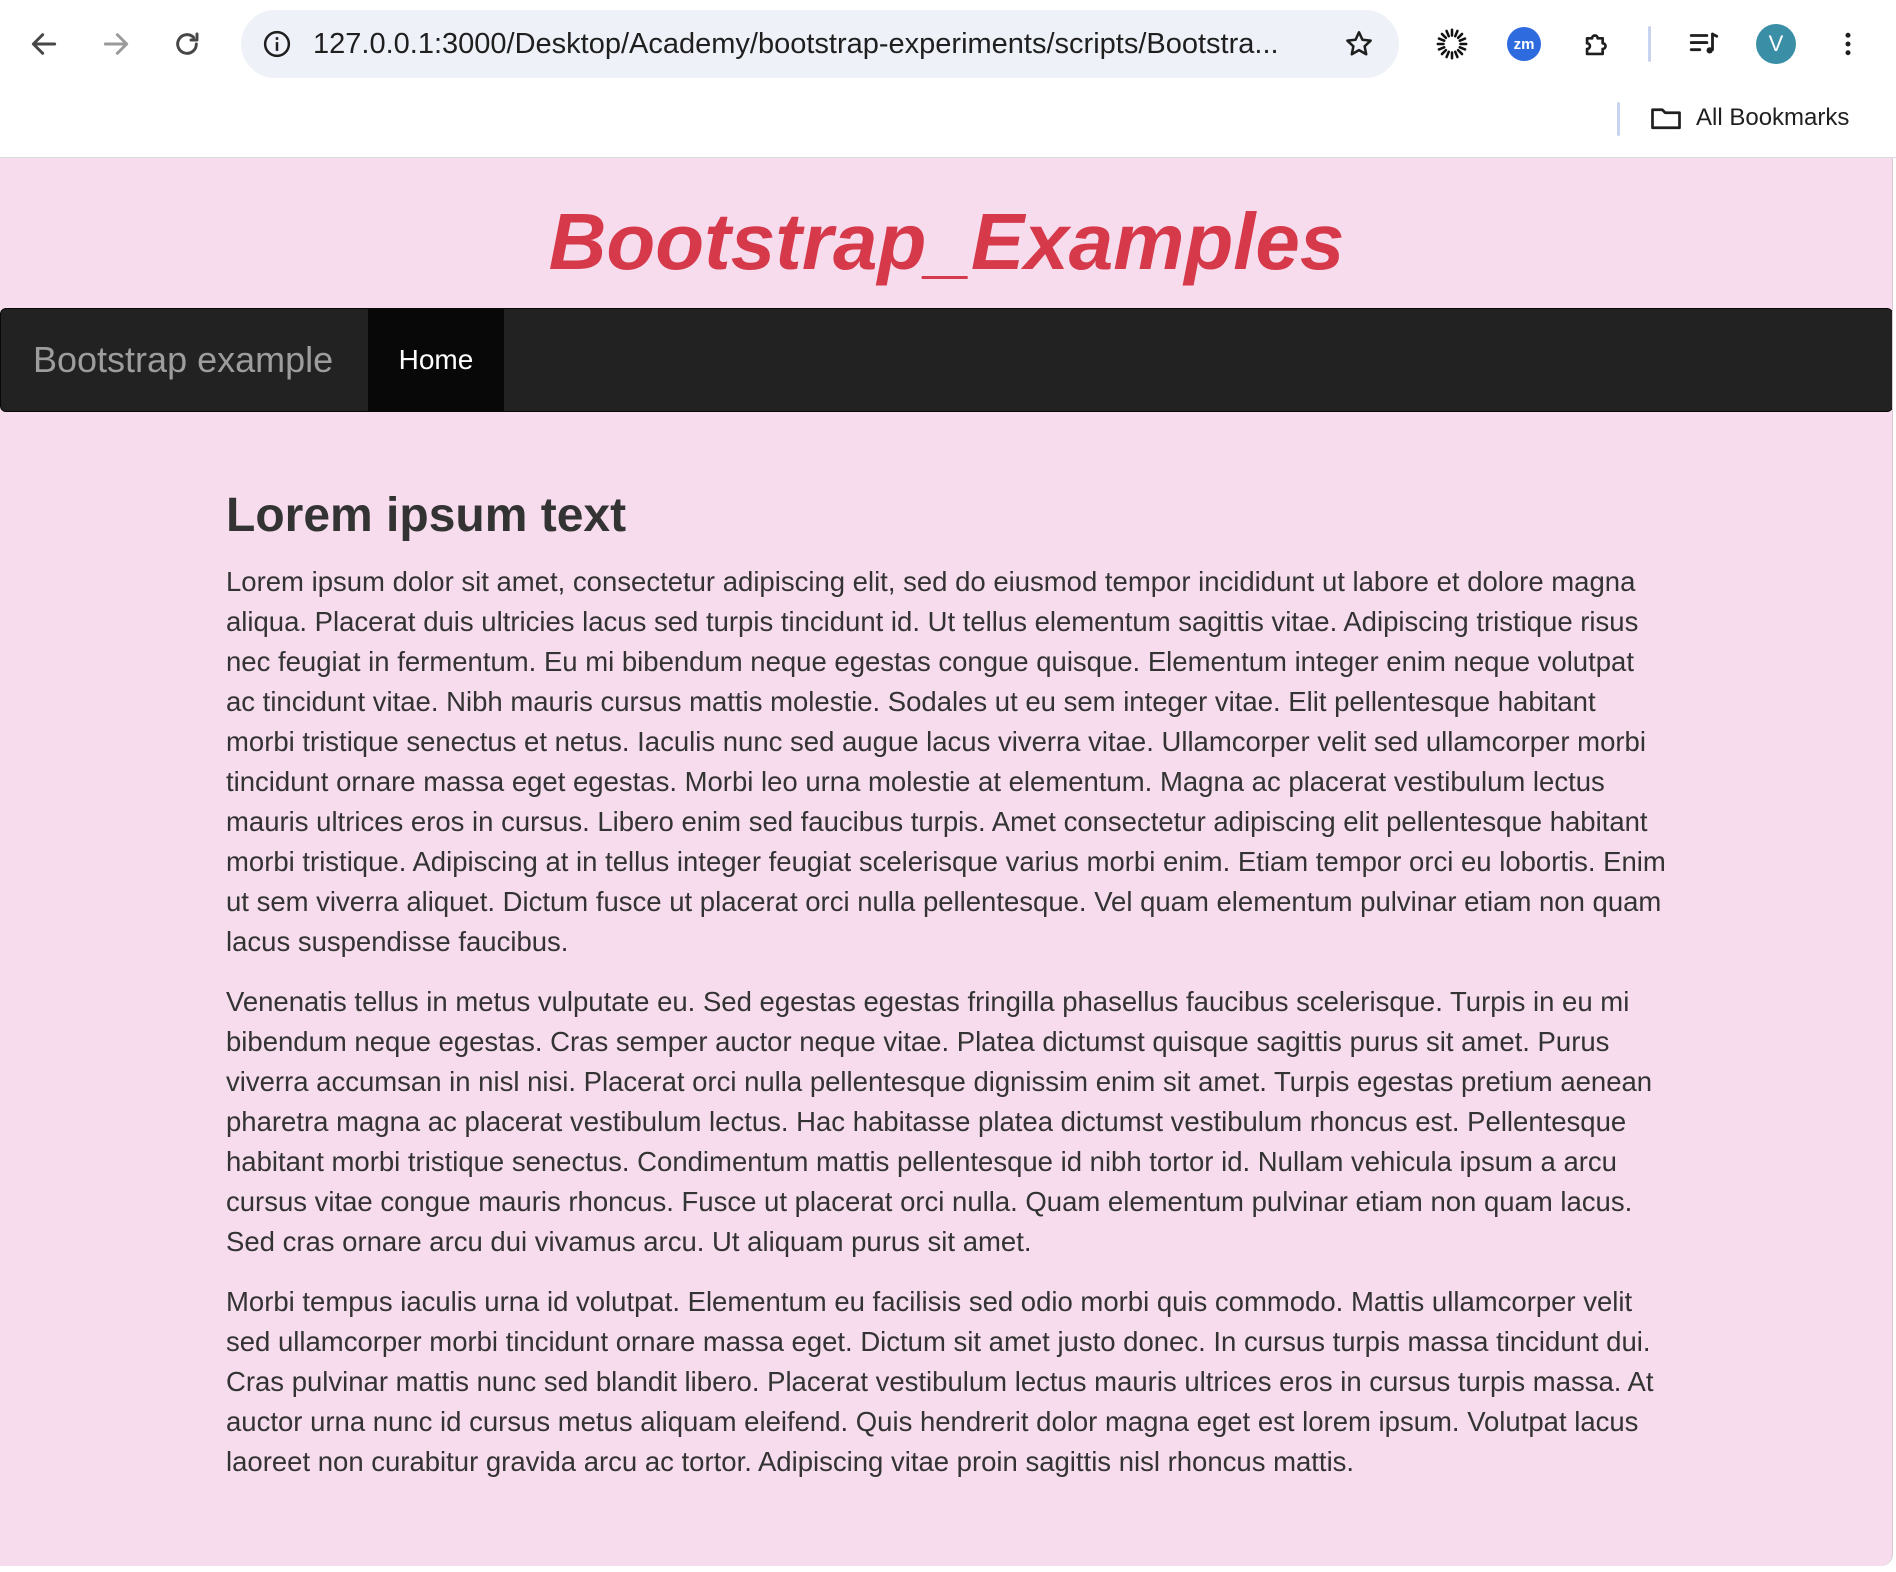 This screenshot has height=1572, width=1896. Describe the element at coordinates (1597, 44) in the screenshot. I see `extensions-puzzle-icon` at that location.